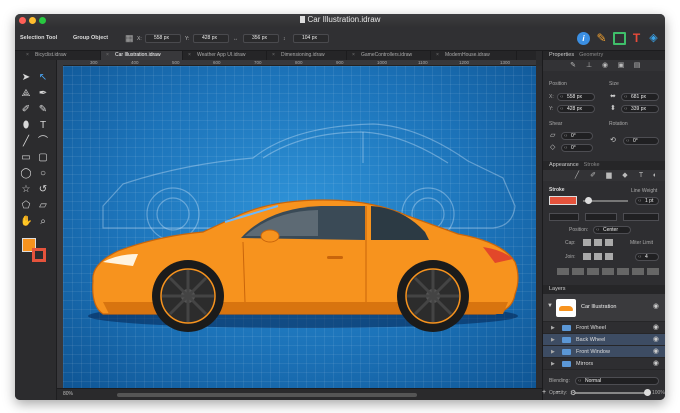 This screenshot has height=413, width=680. Describe the element at coordinates (39, 255) in the screenshot. I see `stroke-color-swatch` at that location.